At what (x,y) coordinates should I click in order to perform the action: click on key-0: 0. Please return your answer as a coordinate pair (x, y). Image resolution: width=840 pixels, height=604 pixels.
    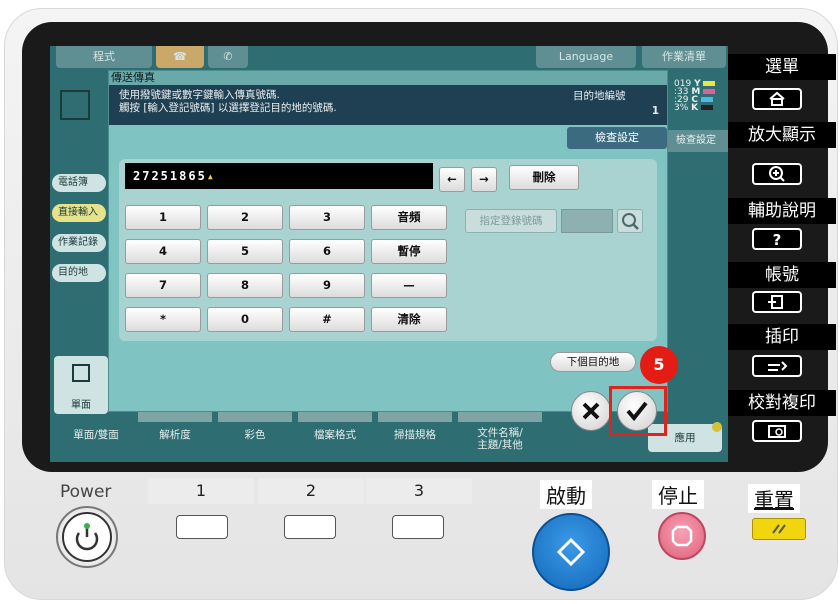
    Looking at the image, I should click on (245, 319).